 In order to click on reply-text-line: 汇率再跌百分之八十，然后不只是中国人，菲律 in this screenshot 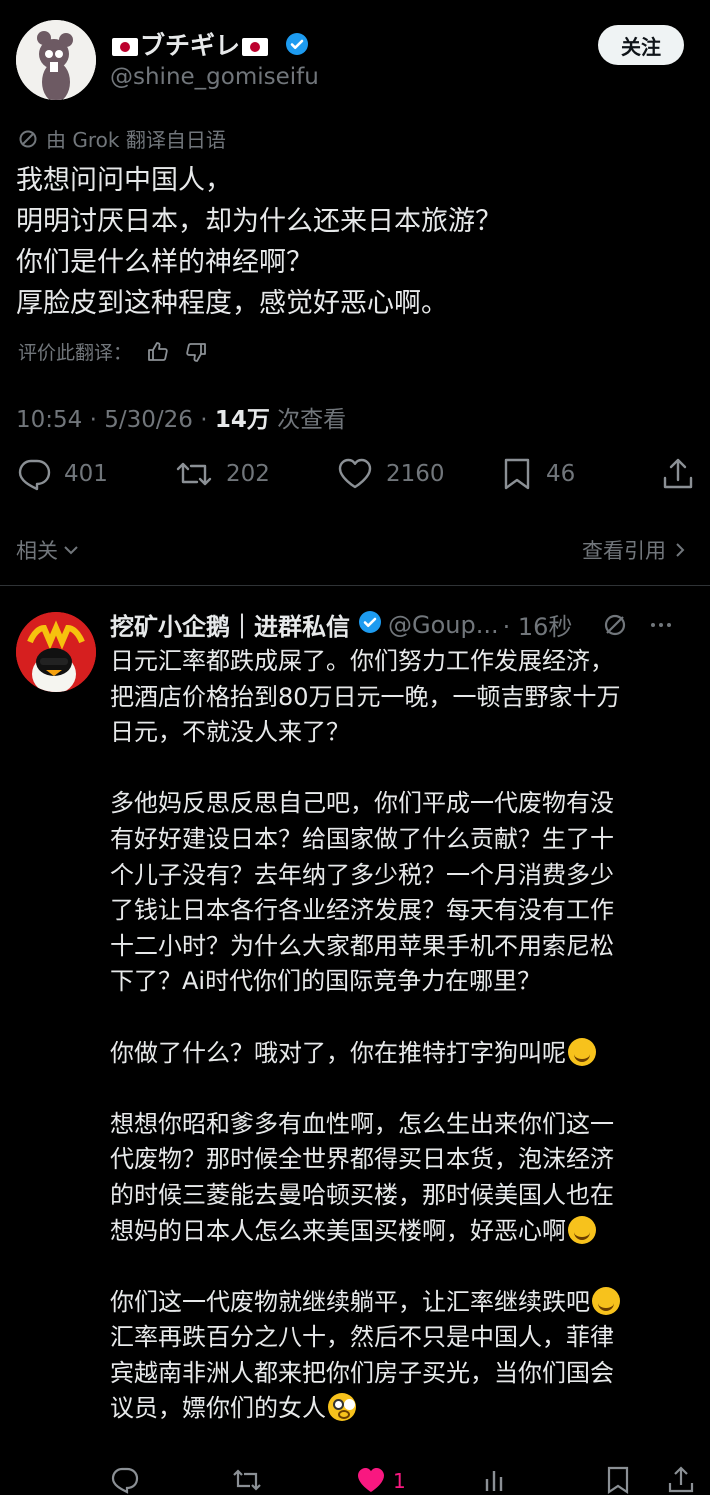, I will do `click(362, 1337)`.